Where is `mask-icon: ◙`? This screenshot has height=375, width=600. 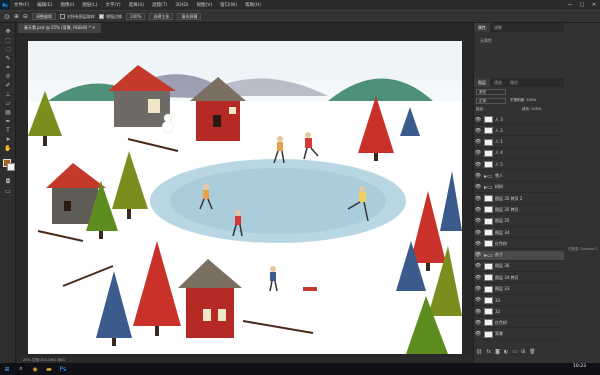 mask-icon: ◙ is located at coordinates (497, 352).